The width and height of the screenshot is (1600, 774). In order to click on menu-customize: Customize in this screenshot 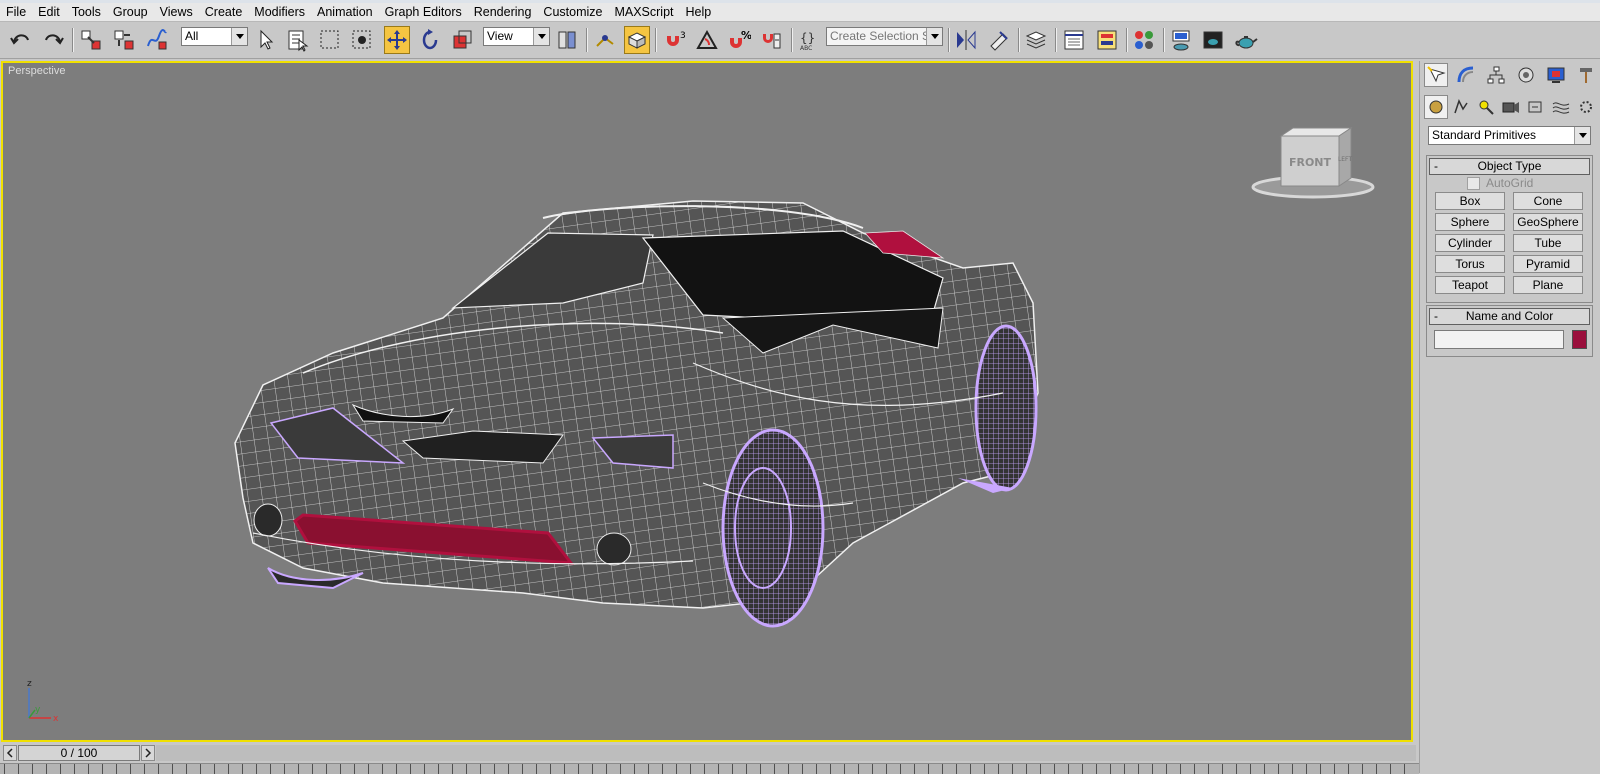, I will do `click(572, 12)`.